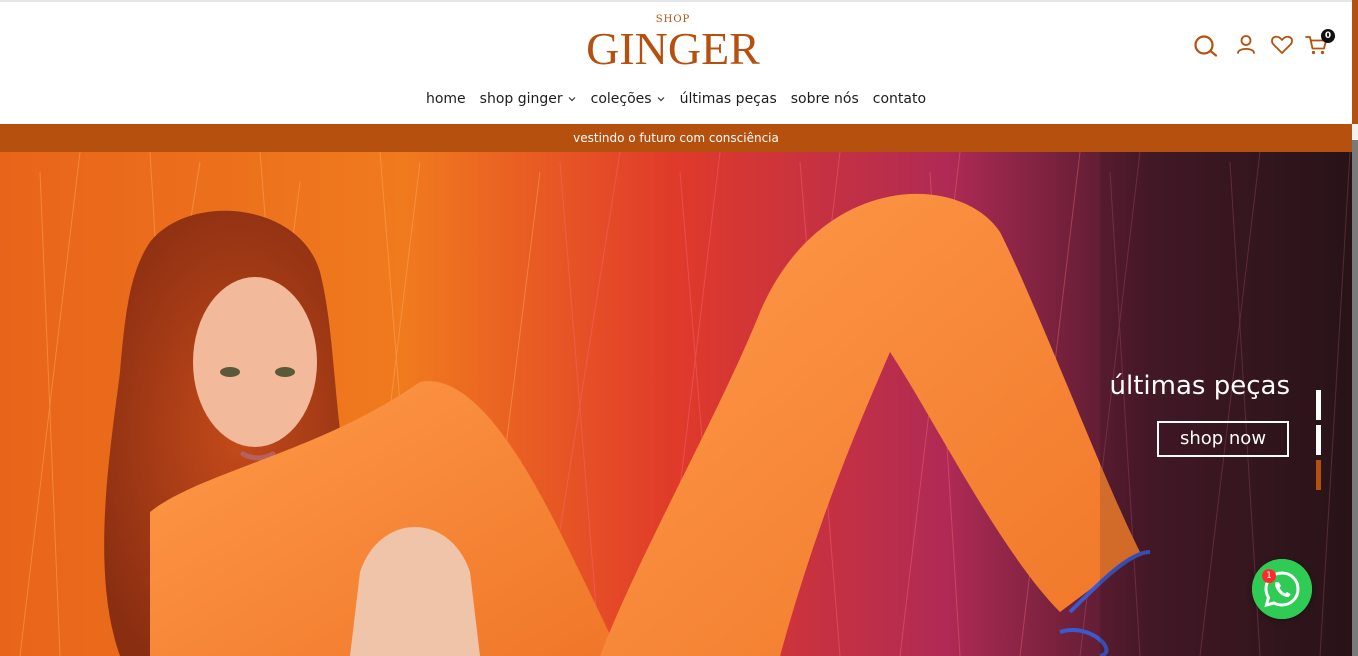  I want to click on nav-item-label: home, so click(445, 99).